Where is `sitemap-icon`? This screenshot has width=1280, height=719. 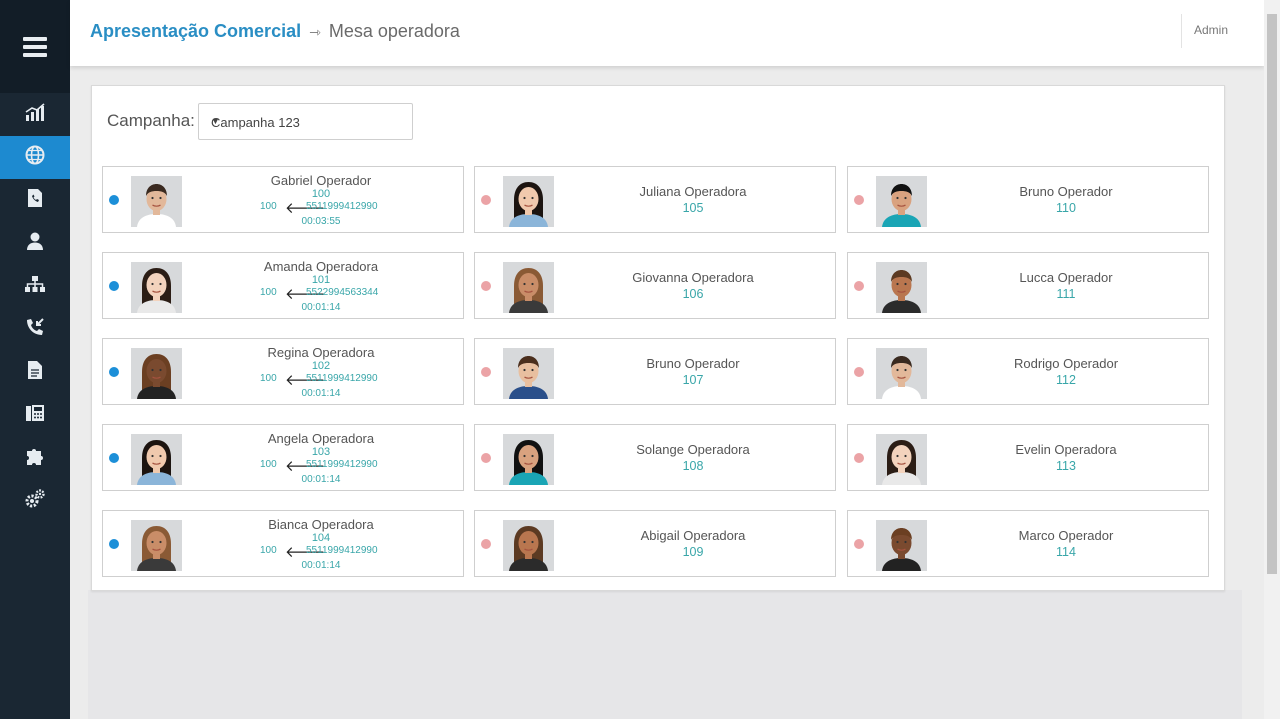
sitemap-icon is located at coordinates (35, 286).